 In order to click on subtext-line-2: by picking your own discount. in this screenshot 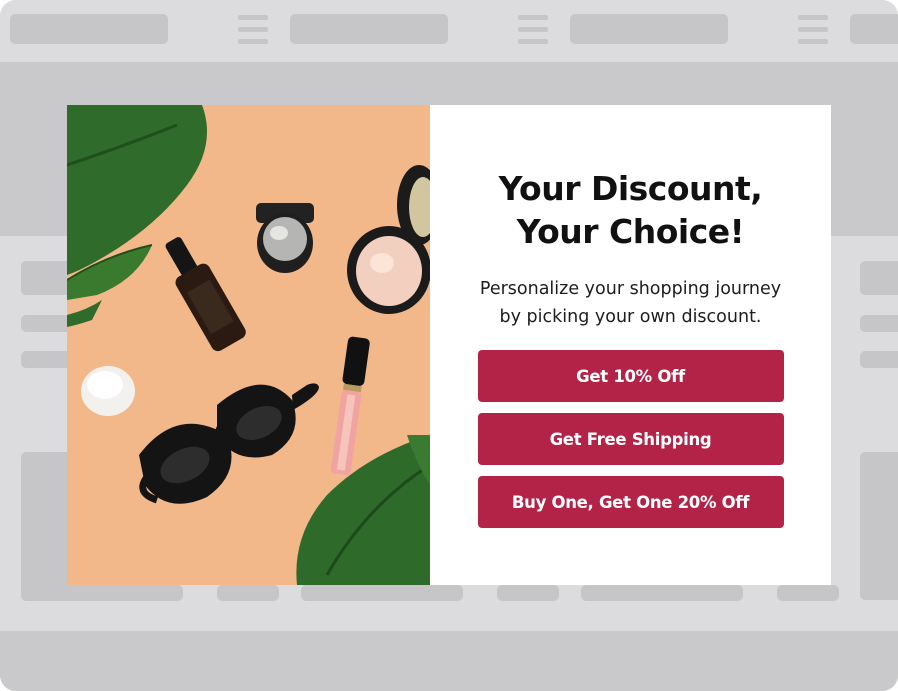, I will do `click(630, 317)`.